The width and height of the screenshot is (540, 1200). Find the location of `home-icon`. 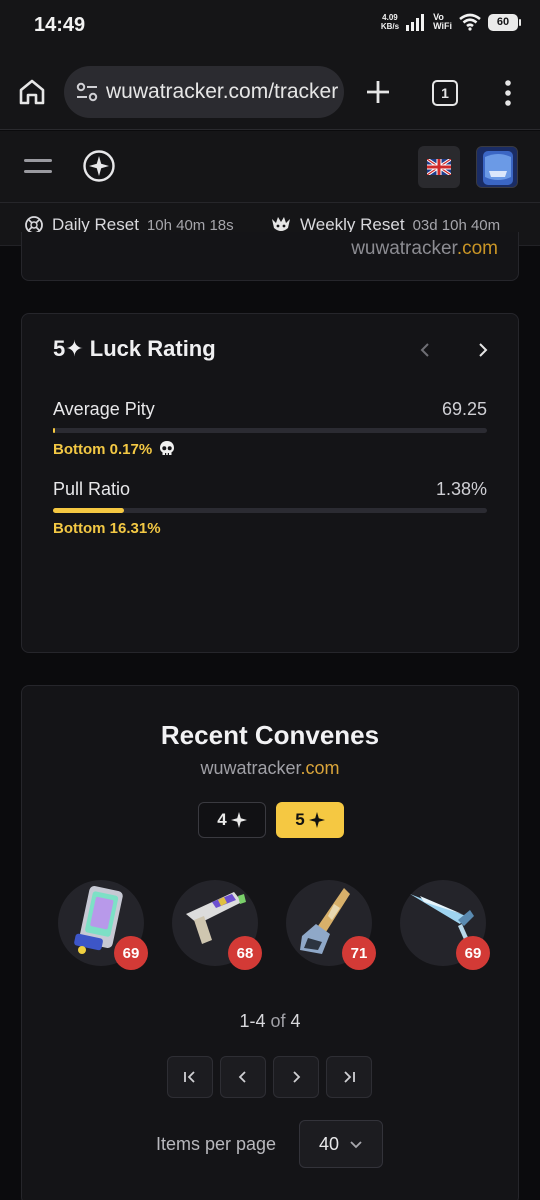

home-icon is located at coordinates (32, 92).